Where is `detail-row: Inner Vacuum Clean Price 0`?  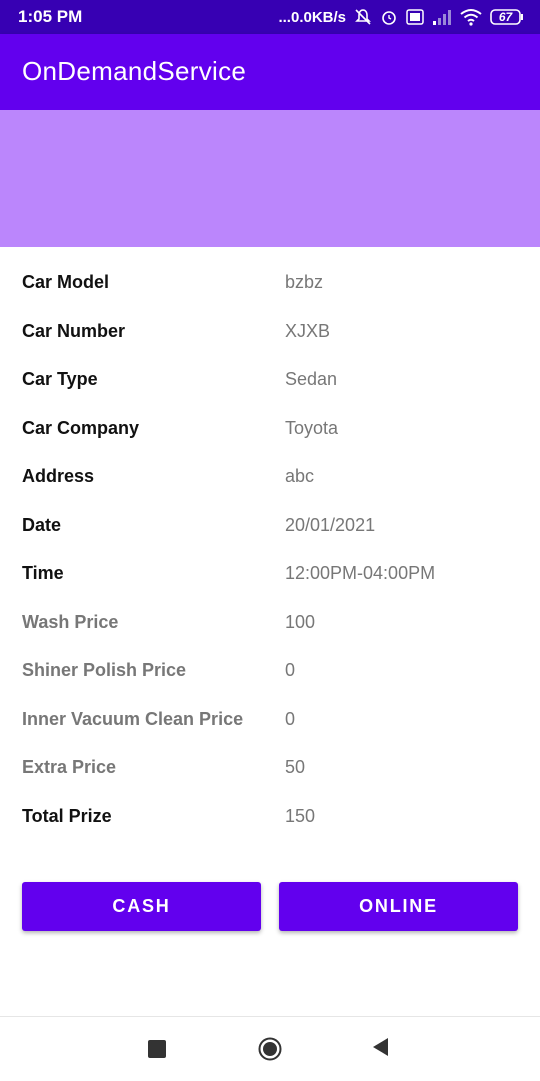 detail-row: Inner Vacuum Clean Price 0 is located at coordinates (270, 721).